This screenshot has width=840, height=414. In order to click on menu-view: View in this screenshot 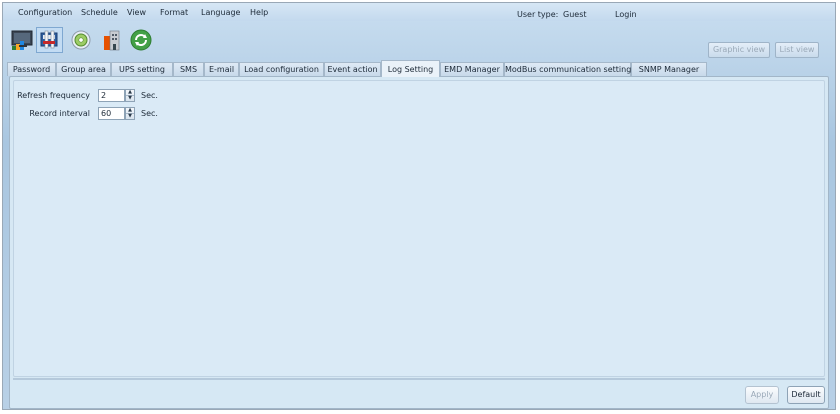, I will do `click(136, 12)`.